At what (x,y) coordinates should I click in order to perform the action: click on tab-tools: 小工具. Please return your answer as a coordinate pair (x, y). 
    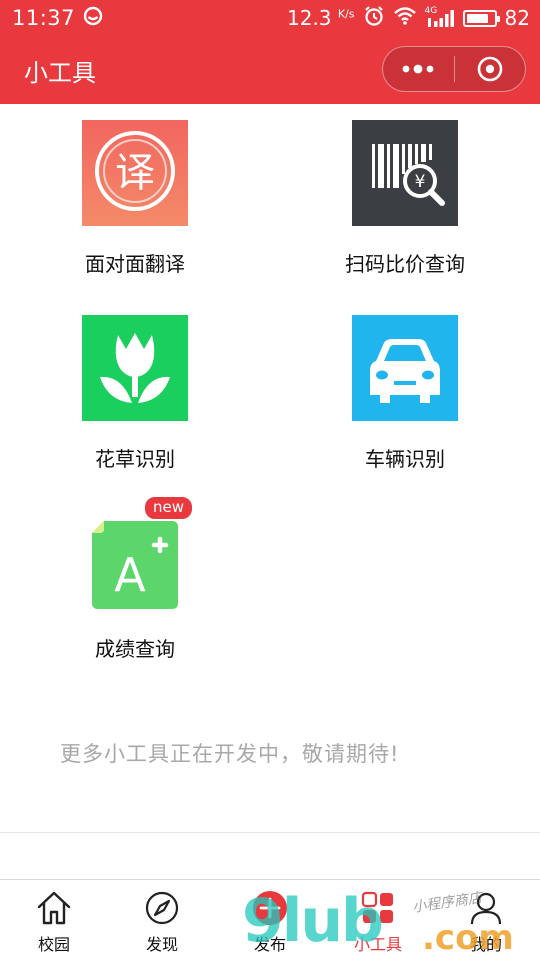
    Looking at the image, I should click on (378, 920).